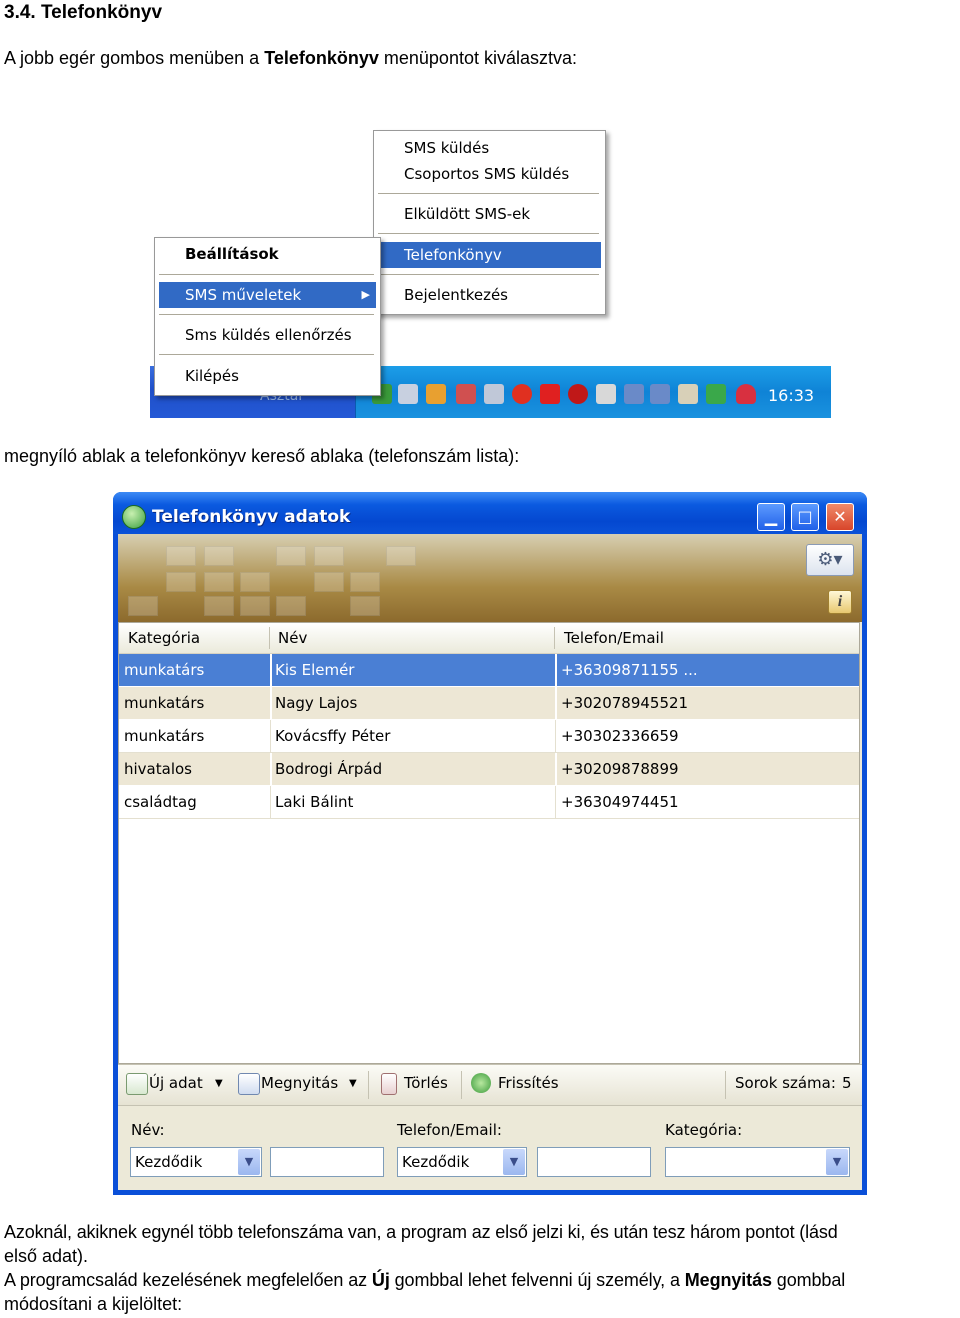 Image resolution: width=960 pixels, height=1318 pixels. I want to click on minimize-button: ▁, so click(771, 517).